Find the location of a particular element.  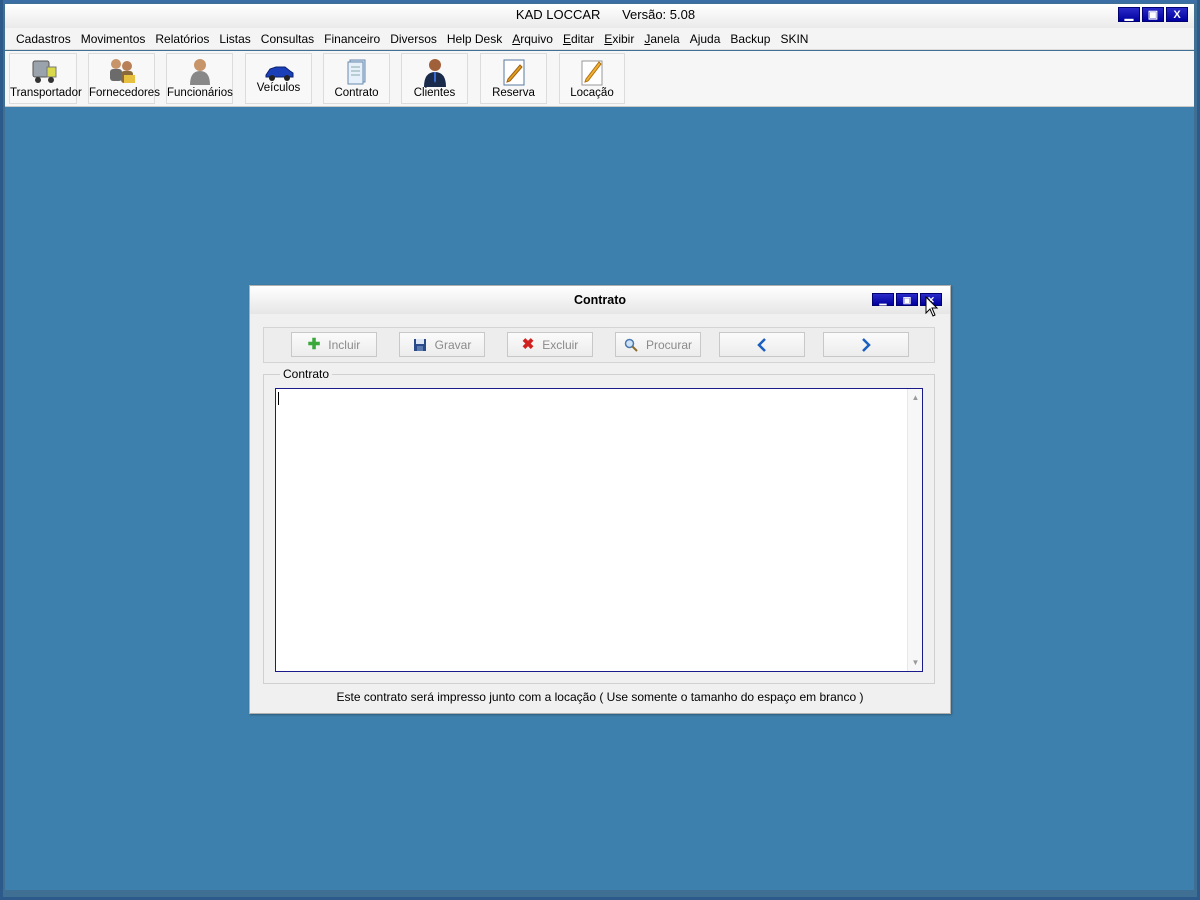

menu-skin: SKIN is located at coordinates (794, 39).